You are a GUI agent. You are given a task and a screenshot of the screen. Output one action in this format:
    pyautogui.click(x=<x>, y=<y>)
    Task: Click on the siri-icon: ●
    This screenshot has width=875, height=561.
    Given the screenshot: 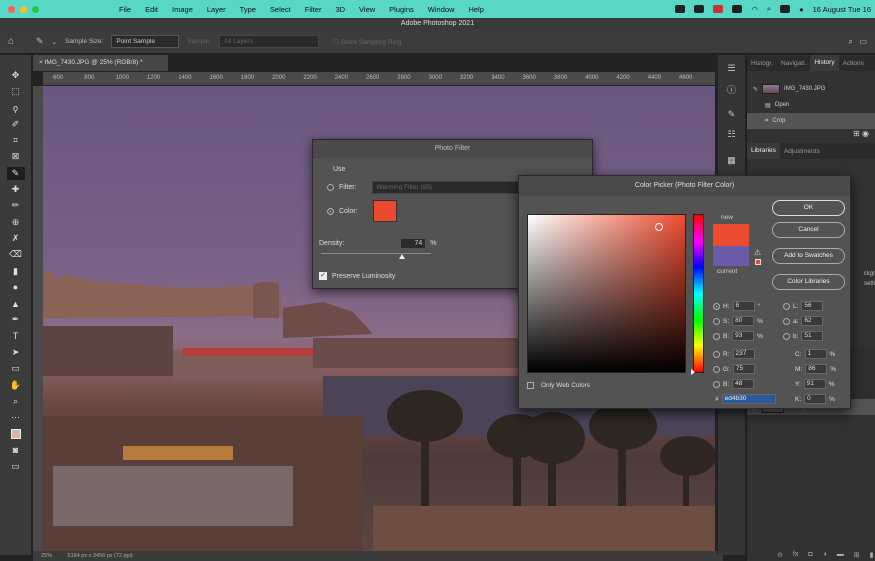 What is the action you would take?
    pyautogui.click(x=801, y=9)
    